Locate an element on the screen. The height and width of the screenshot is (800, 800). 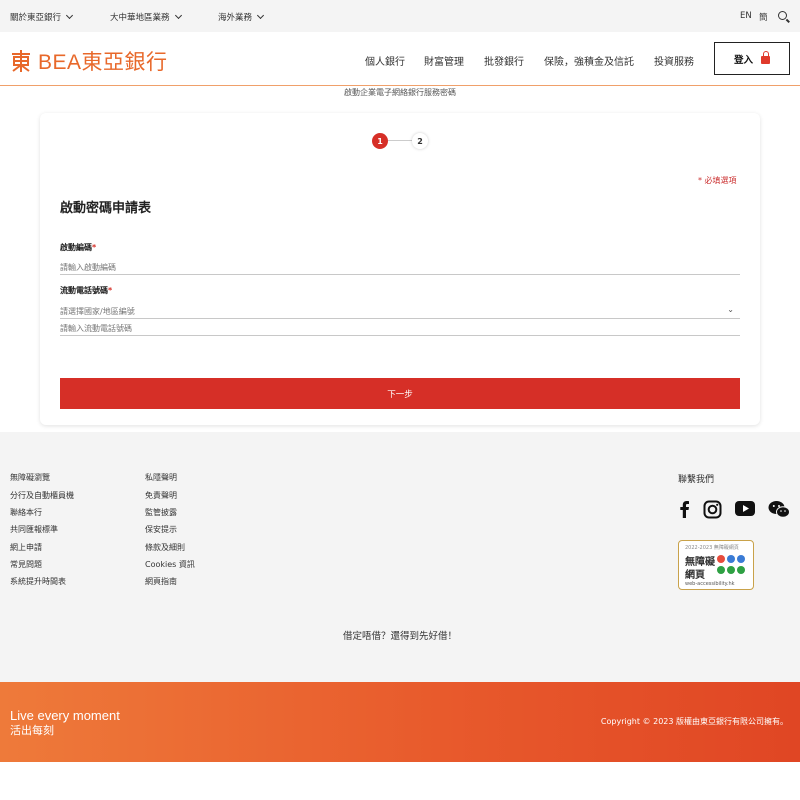
facebook-icon is located at coordinates (684, 509).